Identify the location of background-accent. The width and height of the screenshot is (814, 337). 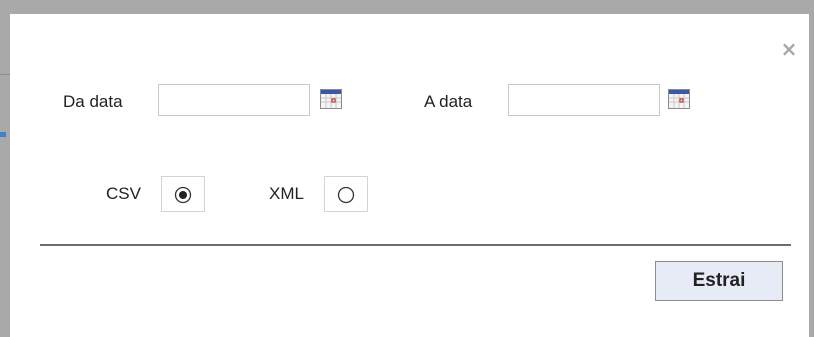
(3, 134).